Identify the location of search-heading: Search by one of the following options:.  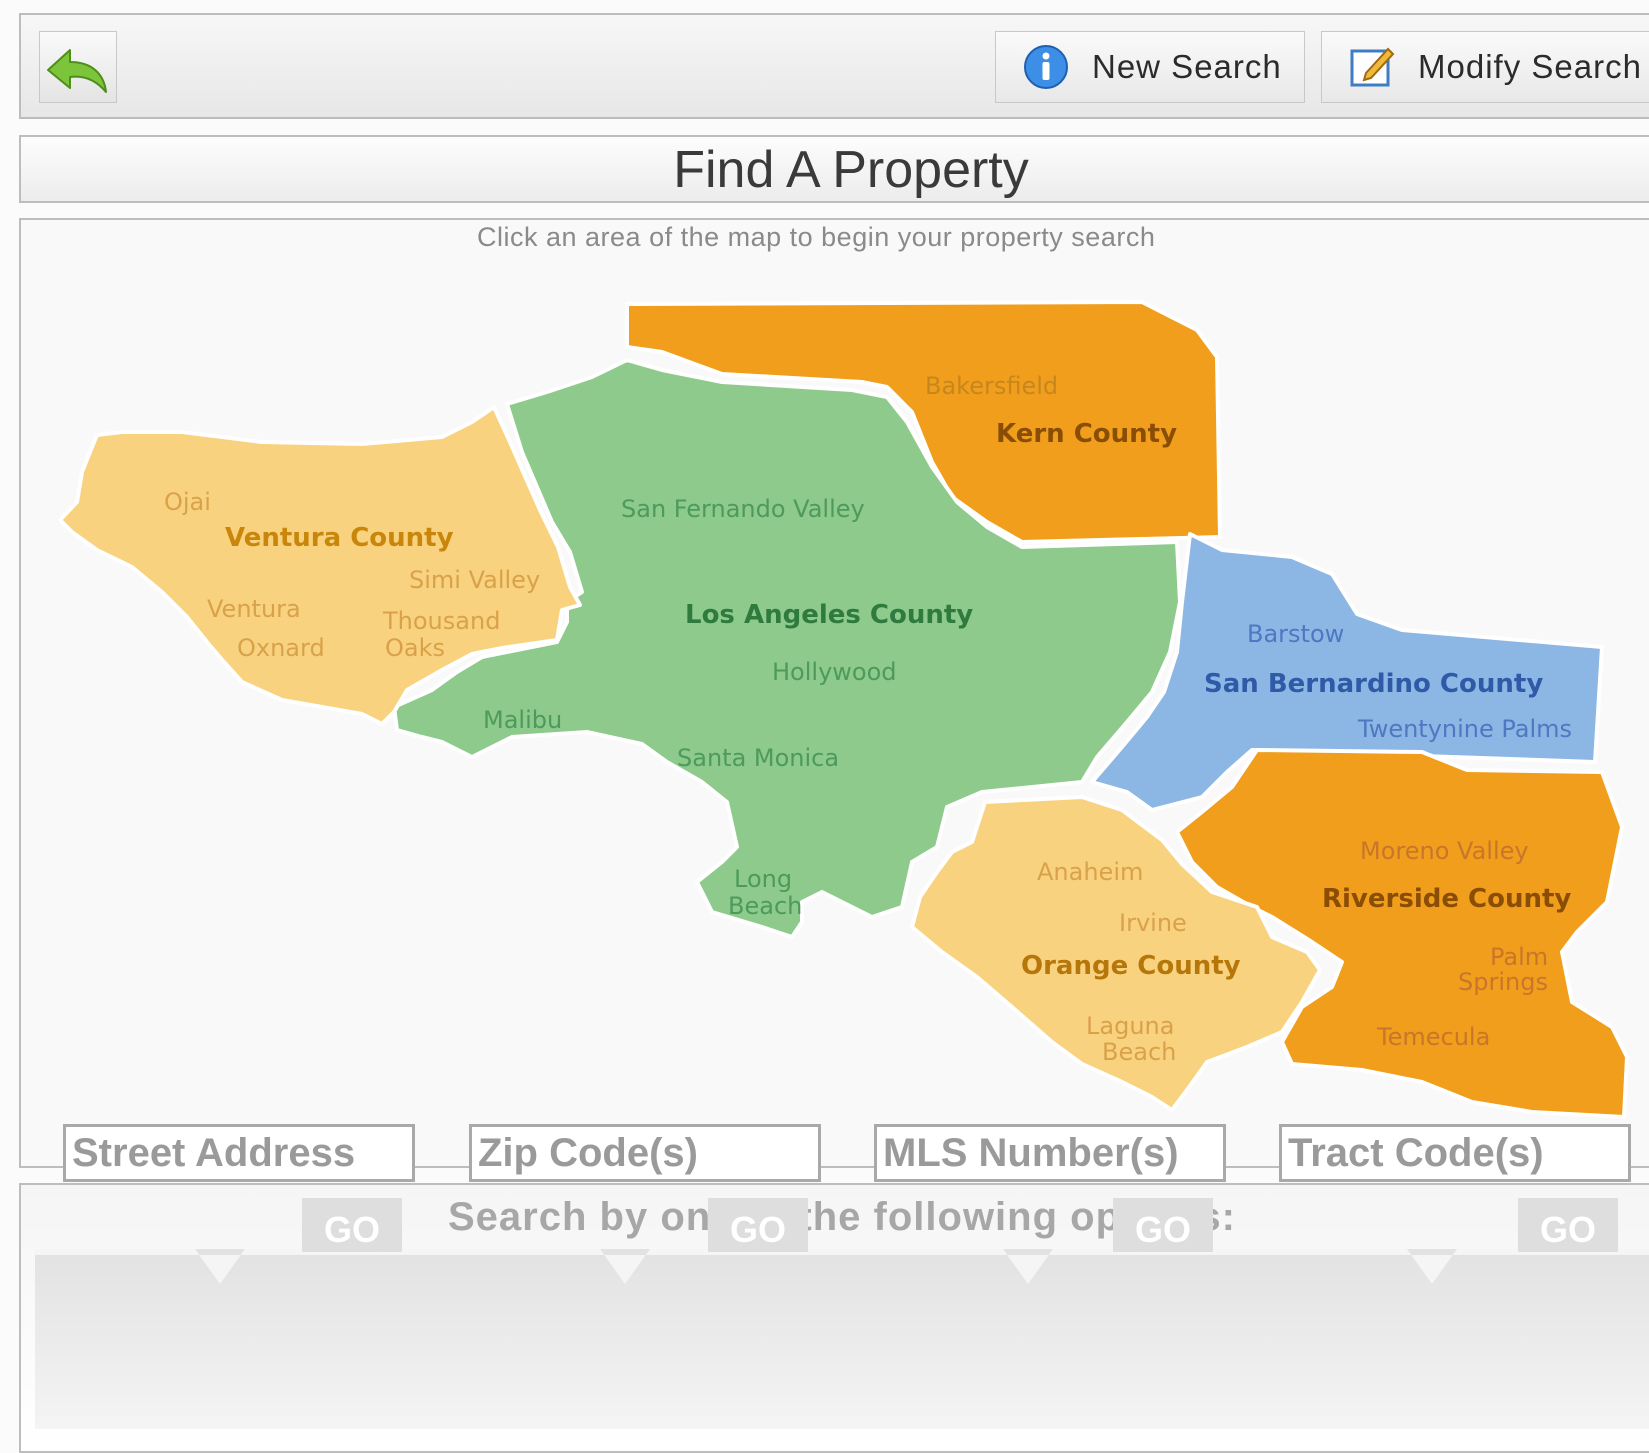
(842, 1217).